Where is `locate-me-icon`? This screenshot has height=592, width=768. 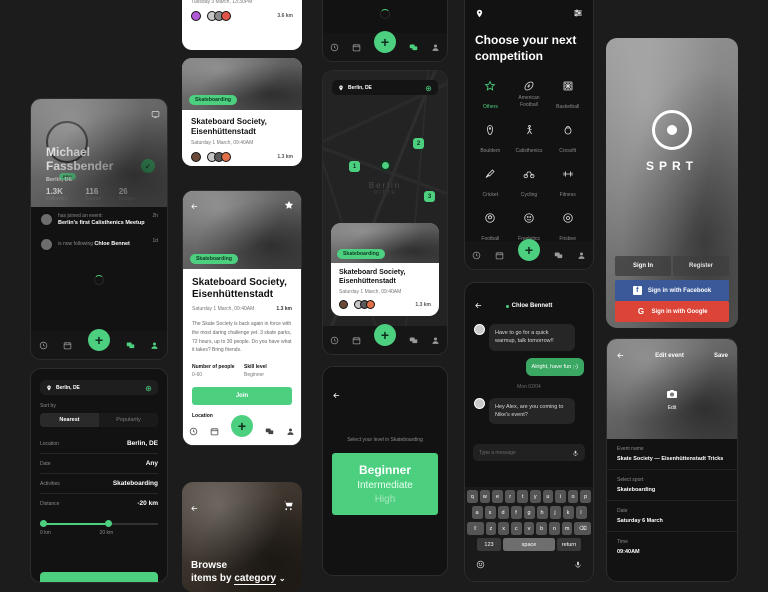 locate-me-icon is located at coordinates (148, 388).